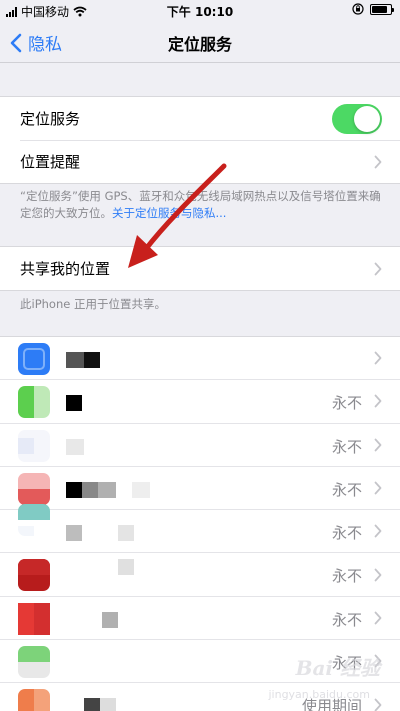  I want to click on nav-divider, so click(200, 62).